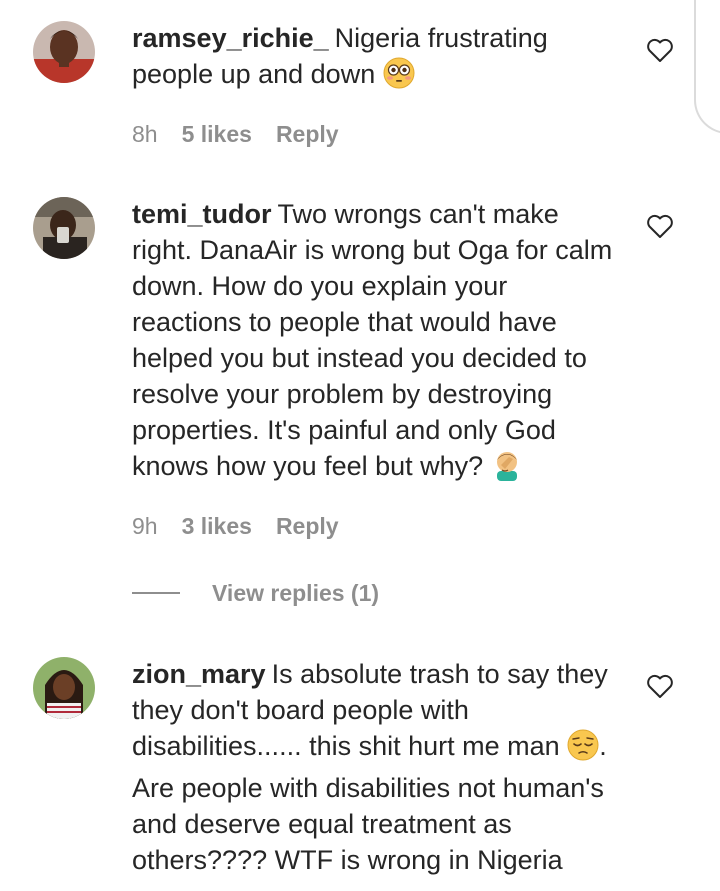 The image size is (720, 891). What do you see at coordinates (707, 67) in the screenshot?
I see `side-panel-edge` at bounding box center [707, 67].